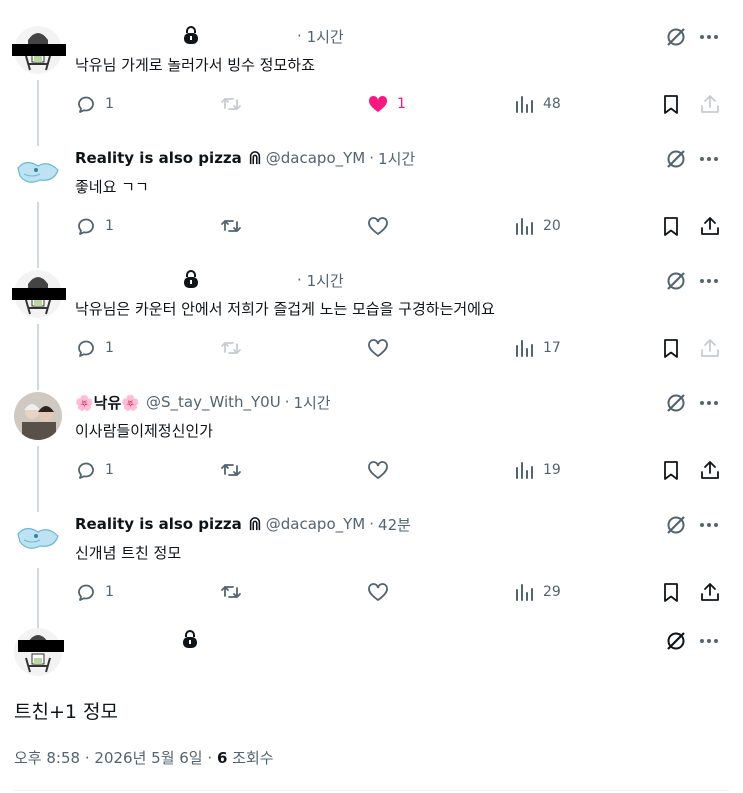 Image resolution: width=743 pixels, height=793 pixels. I want to click on views-button: 29, so click(537, 592).